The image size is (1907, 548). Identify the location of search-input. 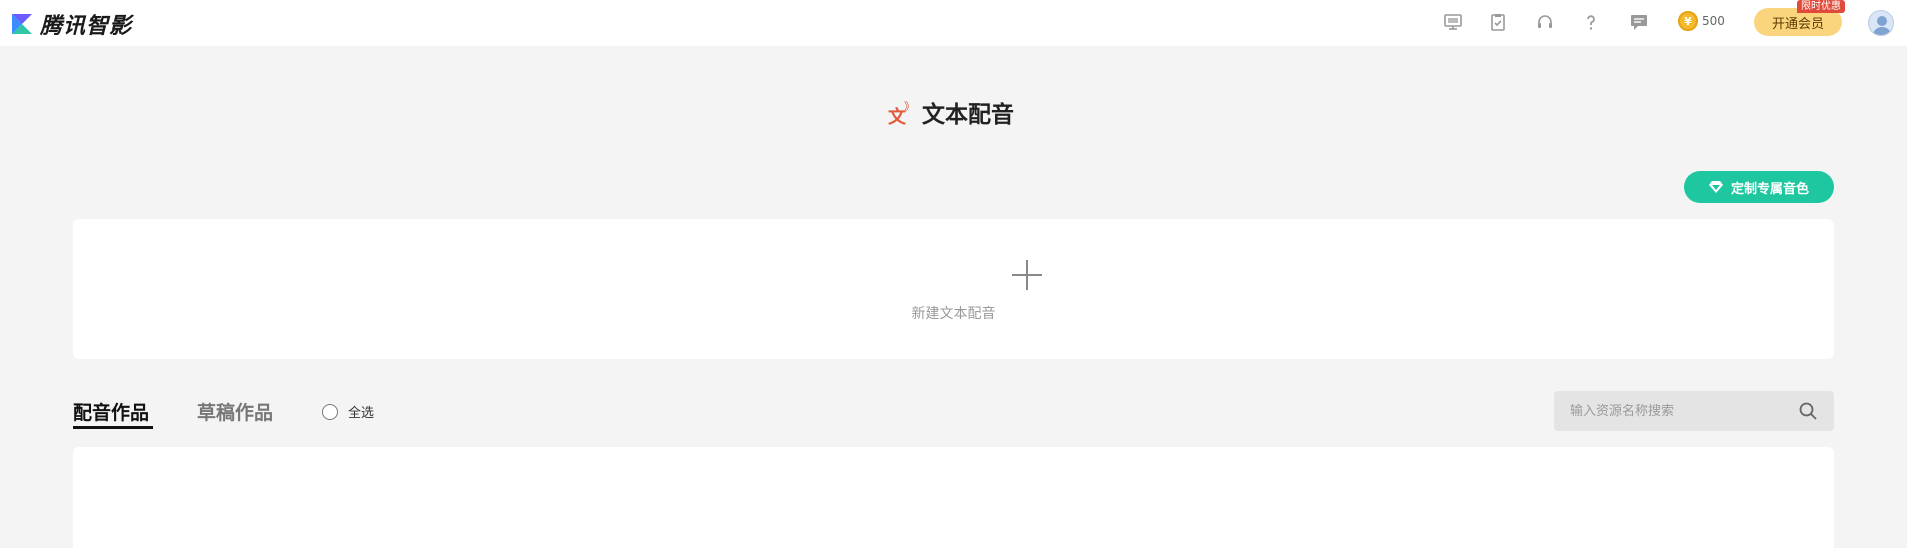
(1674, 411).